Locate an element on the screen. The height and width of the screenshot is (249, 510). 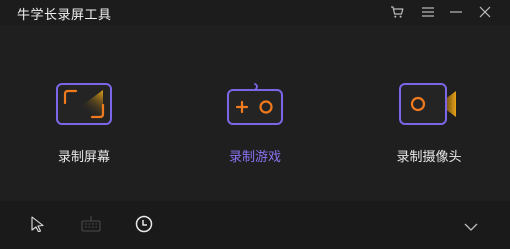
title-bar: 牛学长录屏工具 is located at coordinates (255, 12).